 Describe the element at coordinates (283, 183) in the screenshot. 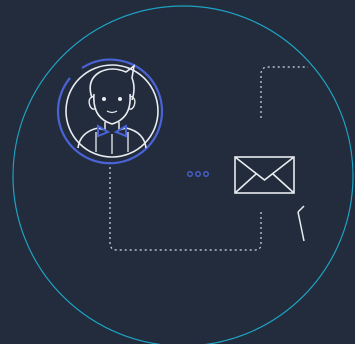

I see `envelope-fold-right` at that location.